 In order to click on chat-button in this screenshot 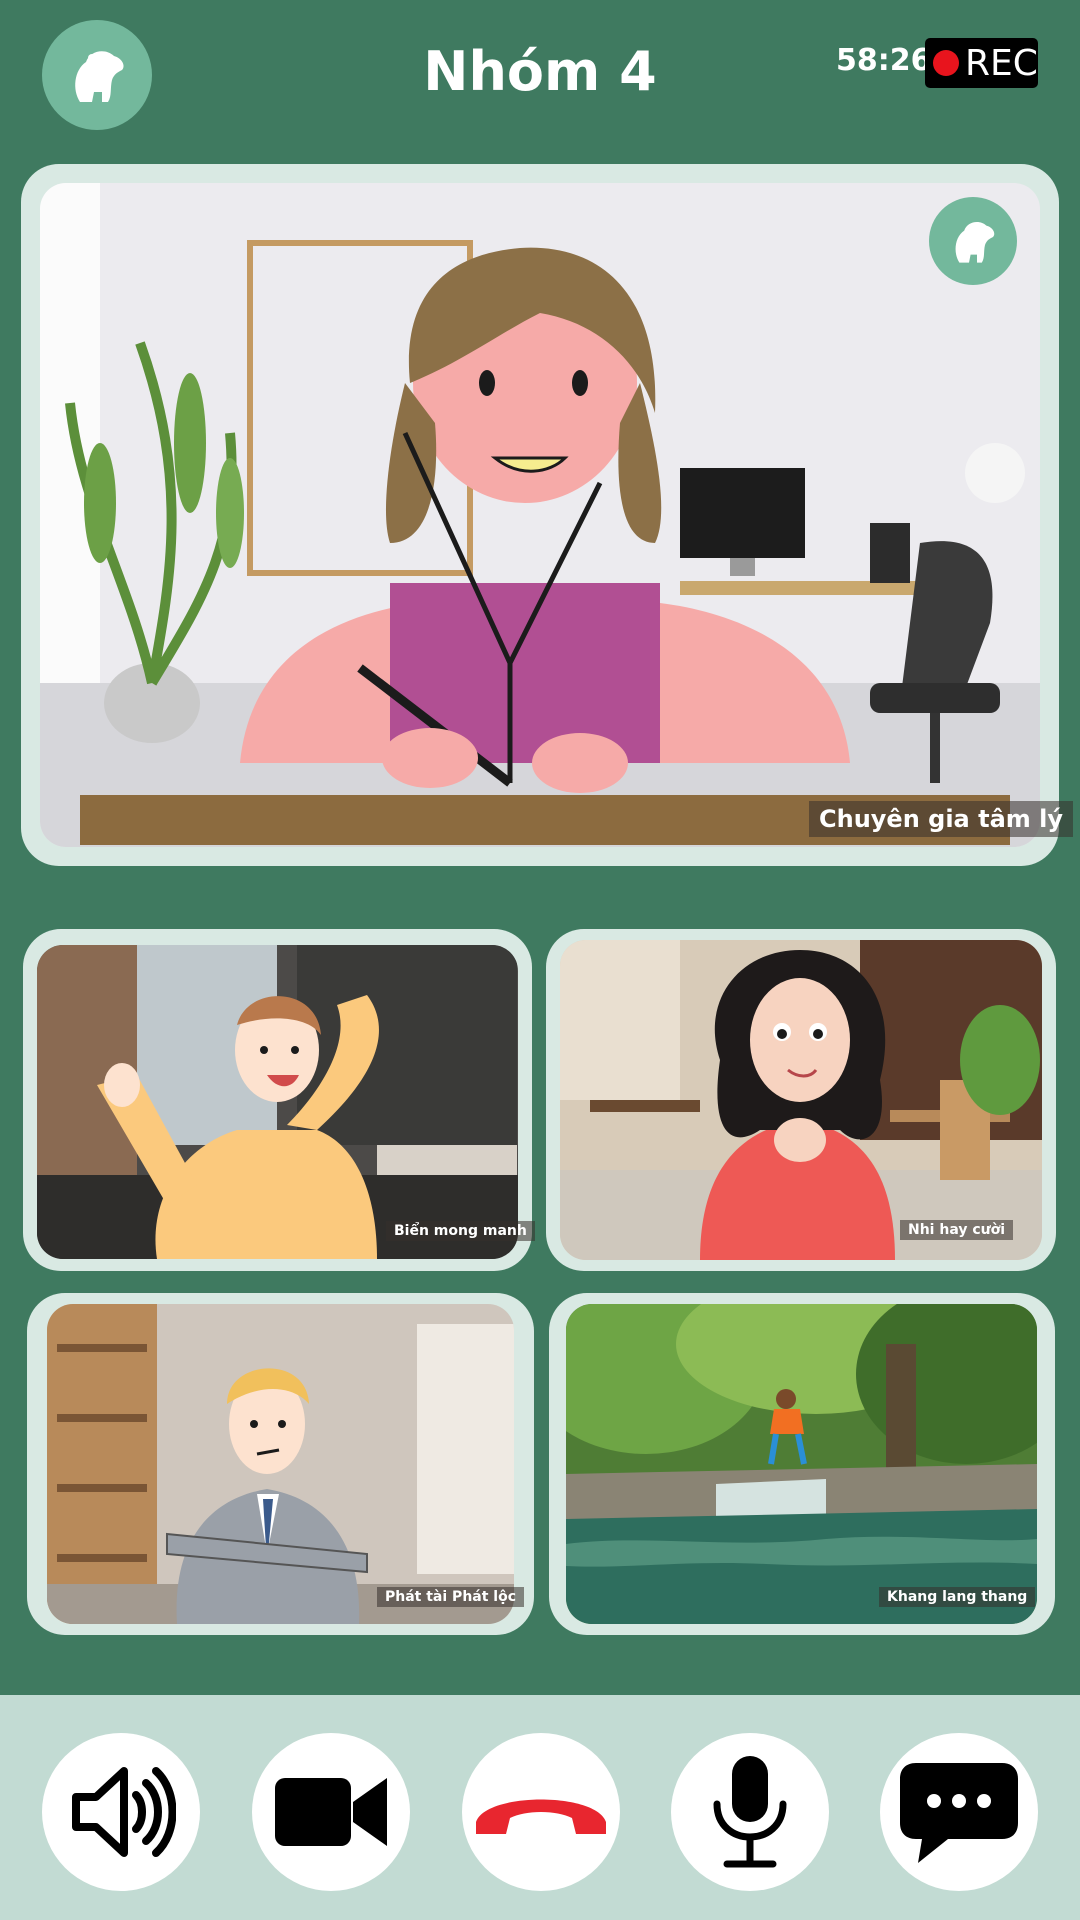, I will do `click(959, 1812)`.